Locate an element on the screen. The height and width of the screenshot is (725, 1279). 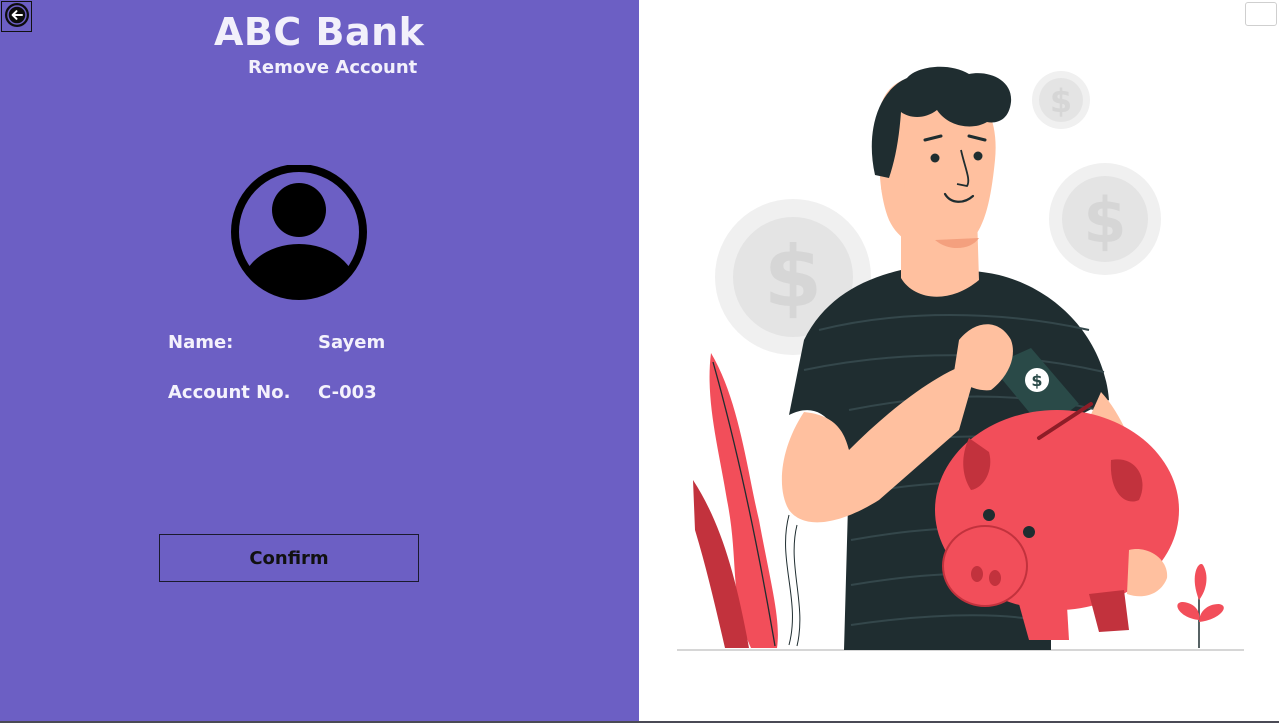
name-label: Name: is located at coordinates (201, 342).